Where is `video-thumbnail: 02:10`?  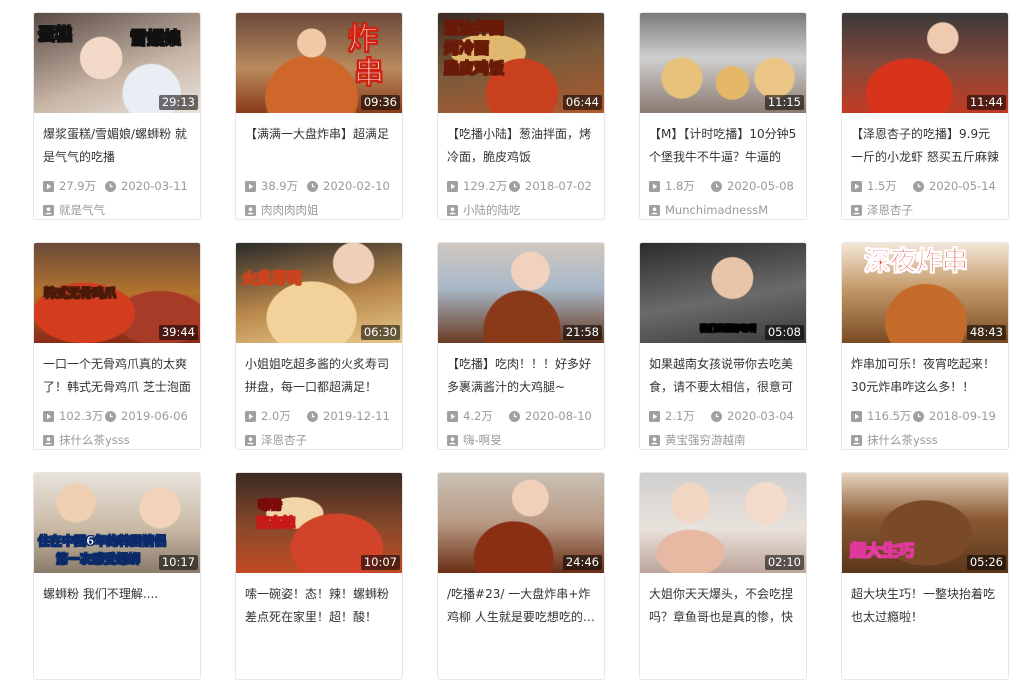
video-thumbnail: 02:10 is located at coordinates (723, 523).